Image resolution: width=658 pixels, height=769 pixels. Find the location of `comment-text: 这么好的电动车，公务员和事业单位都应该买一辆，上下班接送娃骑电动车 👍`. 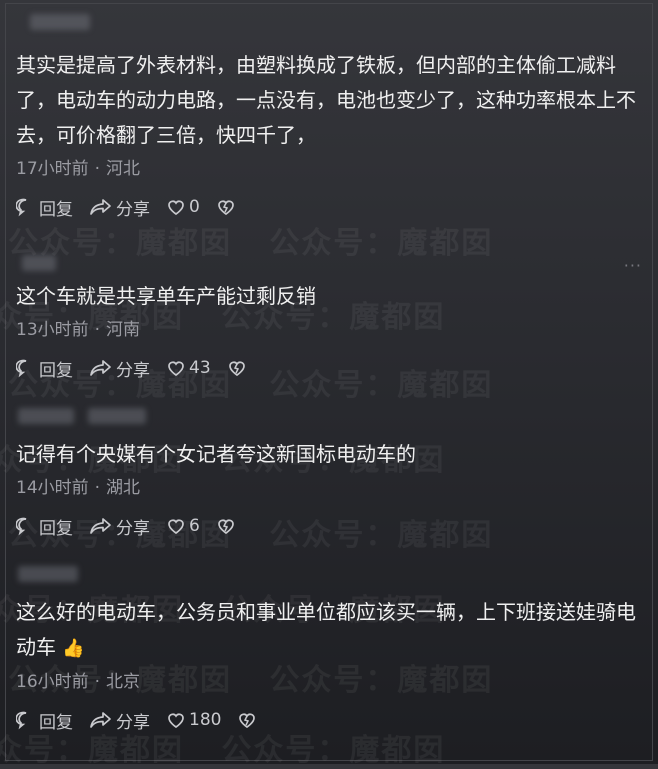

comment-text: 这么好的电动车，公务员和事业单位都应该买一辆，上下班接送娃骑电动车 👍 is located at coordinates (331, 630).